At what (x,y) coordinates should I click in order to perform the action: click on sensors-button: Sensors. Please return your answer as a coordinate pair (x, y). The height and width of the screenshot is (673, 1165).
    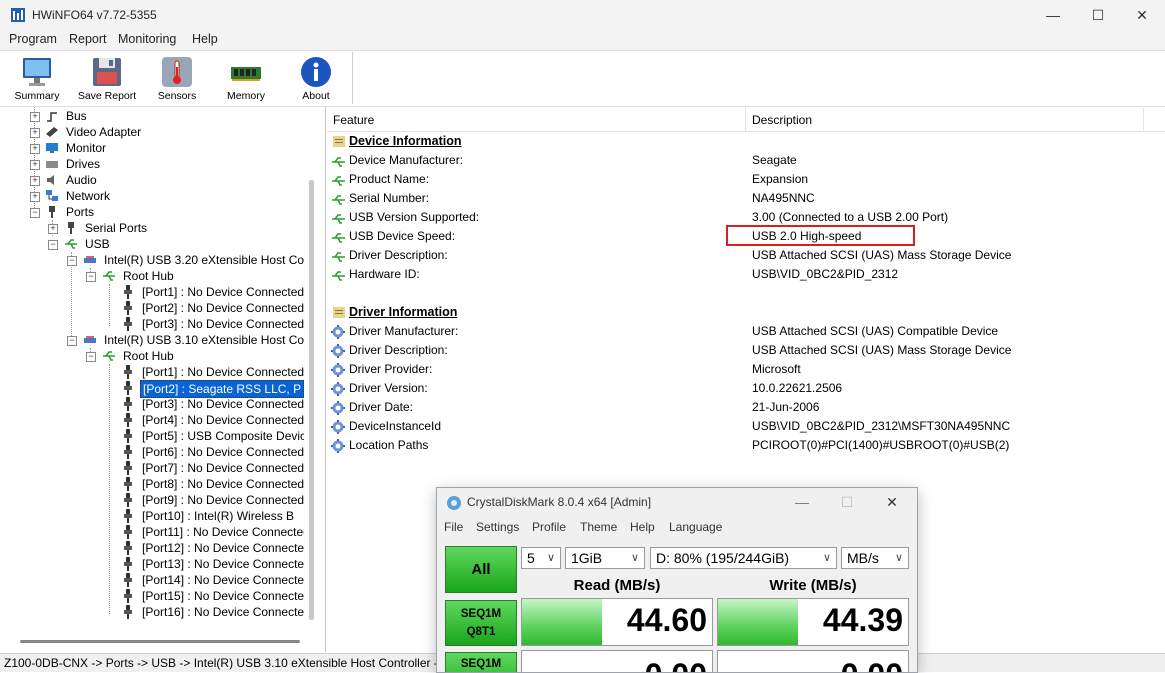
    Looking at the image, I should click on (177, 78).